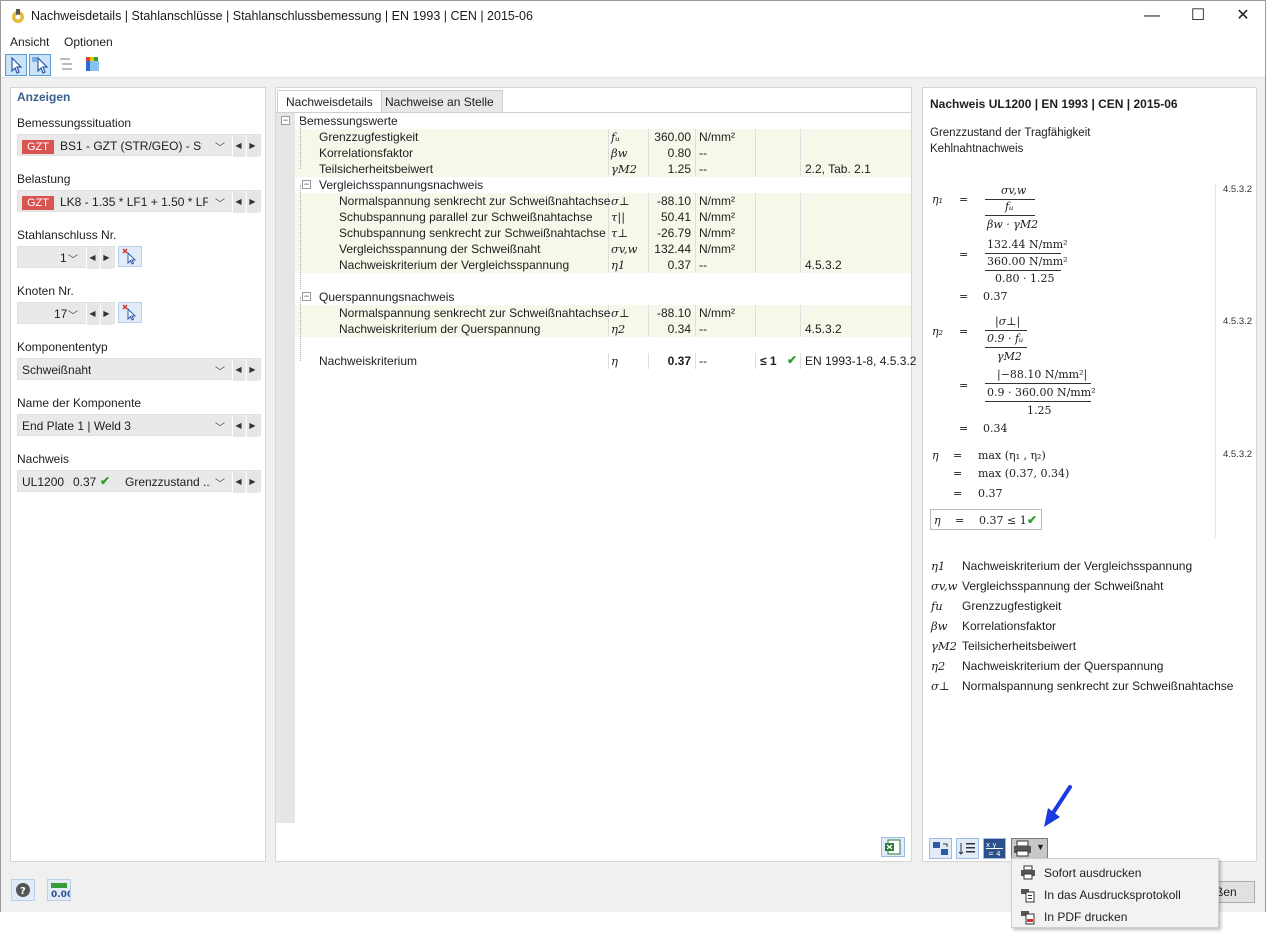  Describe the element at coordinates (1077, 566) in the screenshot. I see `legend-description: Nachweiskriterium der Vergleichsspannung` at that location.